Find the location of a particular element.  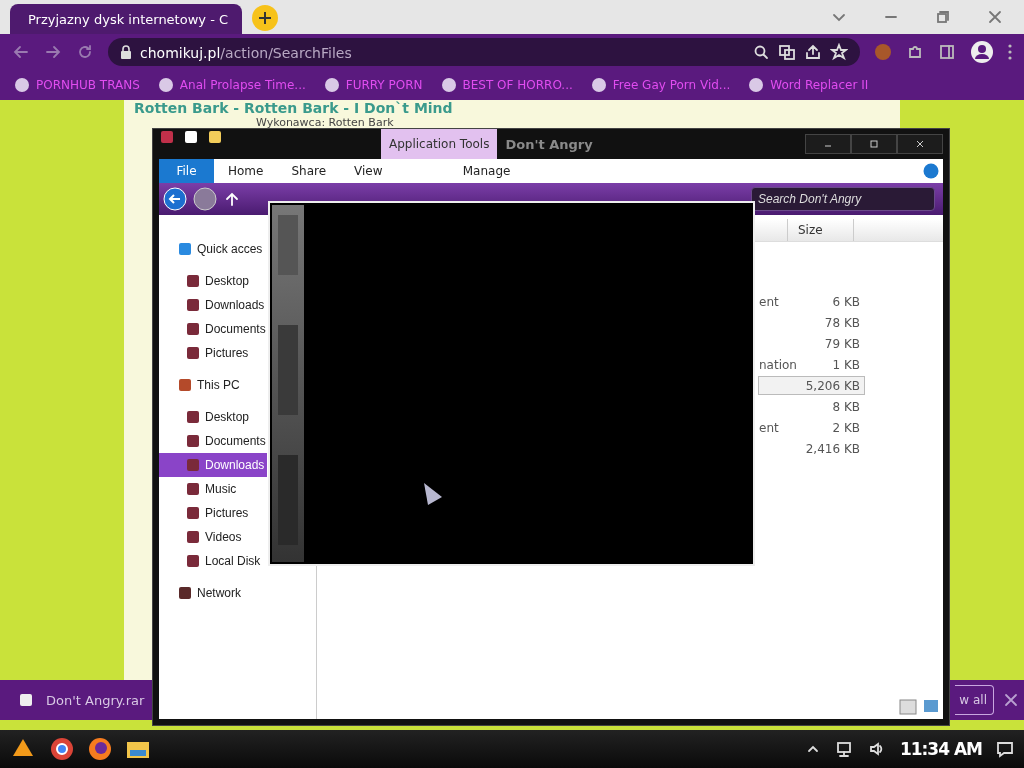

file-size-cell-text: 79 KB is located at coordinates (842, 343).